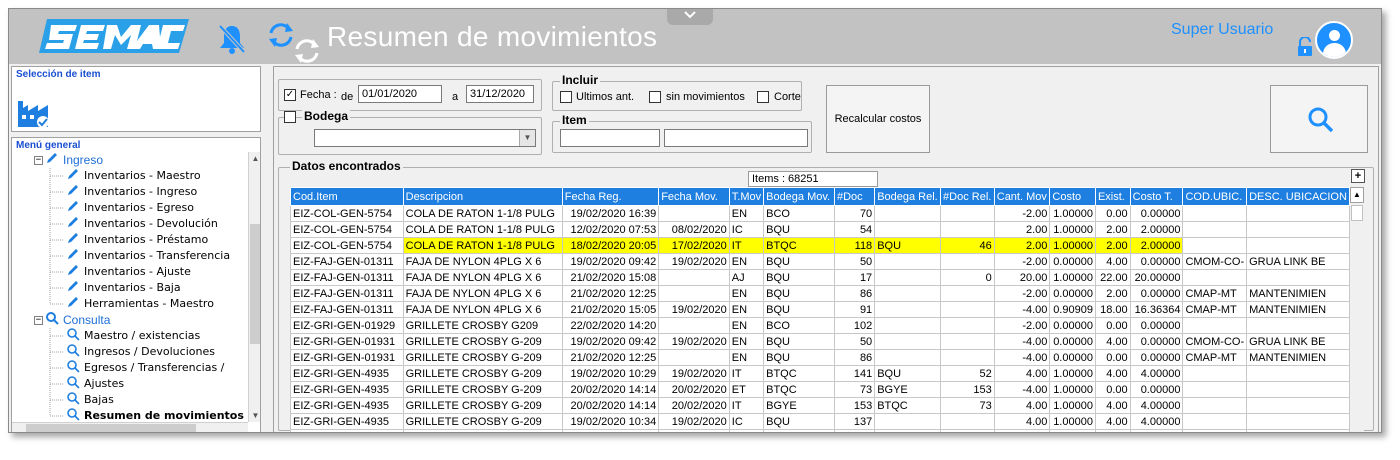 The height and width of the screenshot is (460, 1400). Describe the element at coordinates (527, 138) in the screenshot. I see `chevron-down-icon: ▼` at that location.